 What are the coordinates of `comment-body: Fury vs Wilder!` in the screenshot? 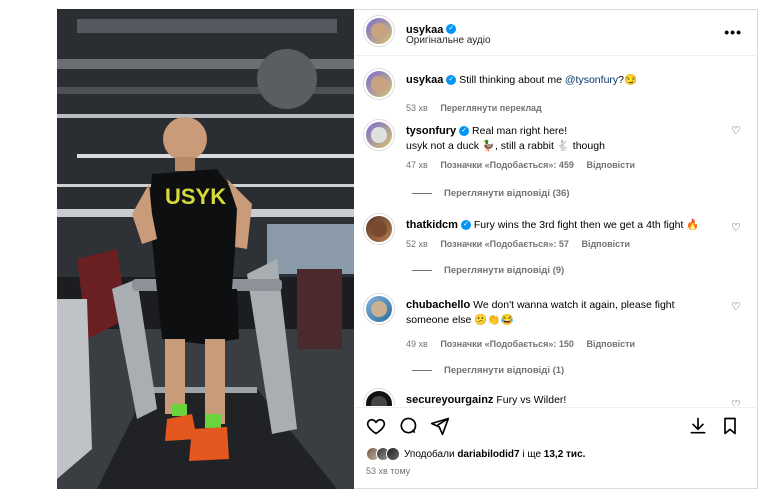 It's located at (531, 400).